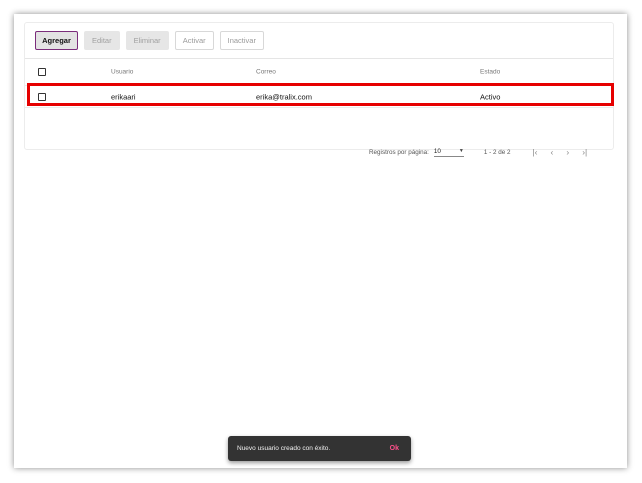 The image size is (642, 483). Describe the element at coordinates (567, 152) in the screenshot. I see `next-page-icon: ›` at that location.